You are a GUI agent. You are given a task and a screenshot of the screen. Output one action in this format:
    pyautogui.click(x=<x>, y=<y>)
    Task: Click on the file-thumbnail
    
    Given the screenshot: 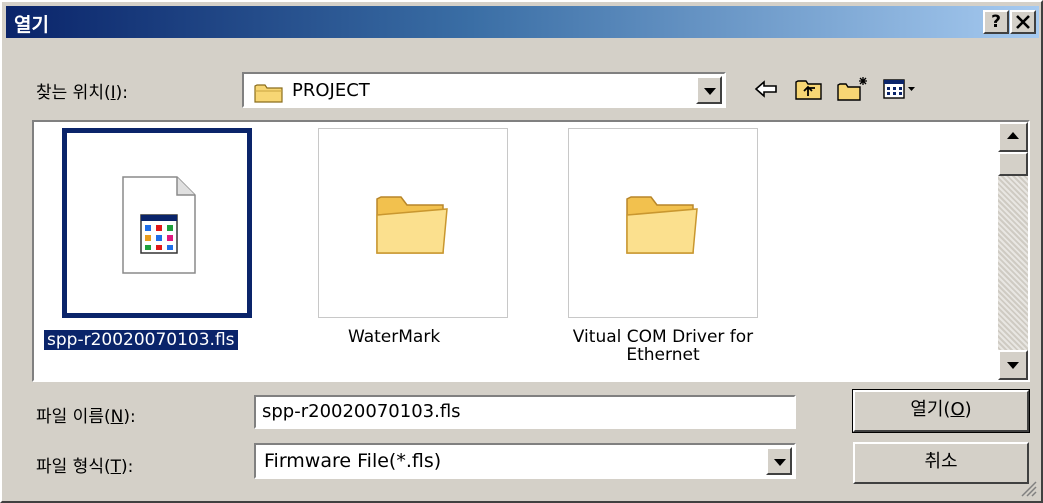 What is the action you would take?
    pyautogui.click(x=157, y=223)
    